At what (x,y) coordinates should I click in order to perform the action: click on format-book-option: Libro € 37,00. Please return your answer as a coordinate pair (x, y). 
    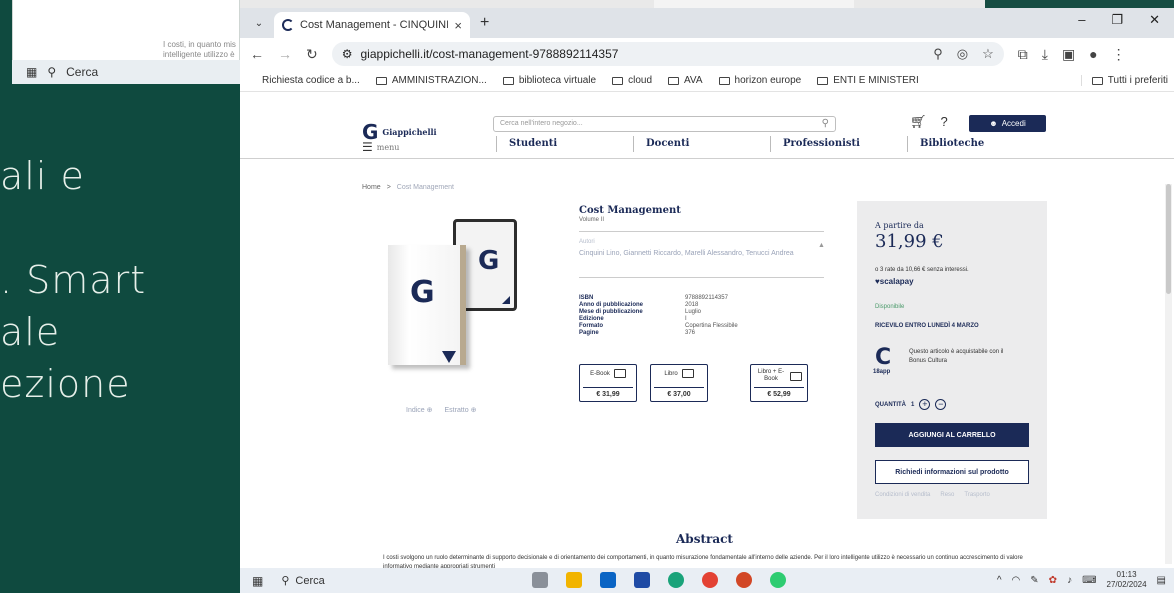
    Looking at the image, I should click on (679, 383).